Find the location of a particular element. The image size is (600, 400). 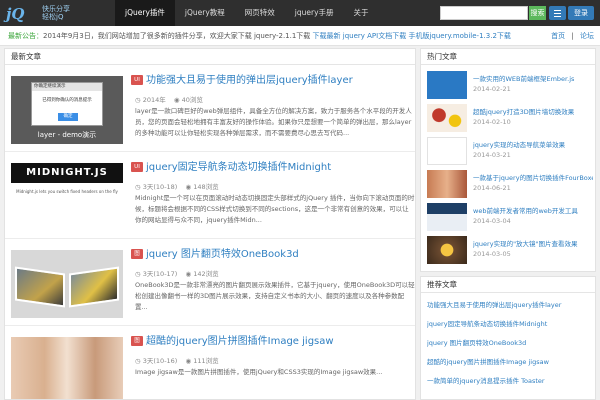

article-title: jquery 图片翻页特效OneBook3d is located at coordinates (222, 254).